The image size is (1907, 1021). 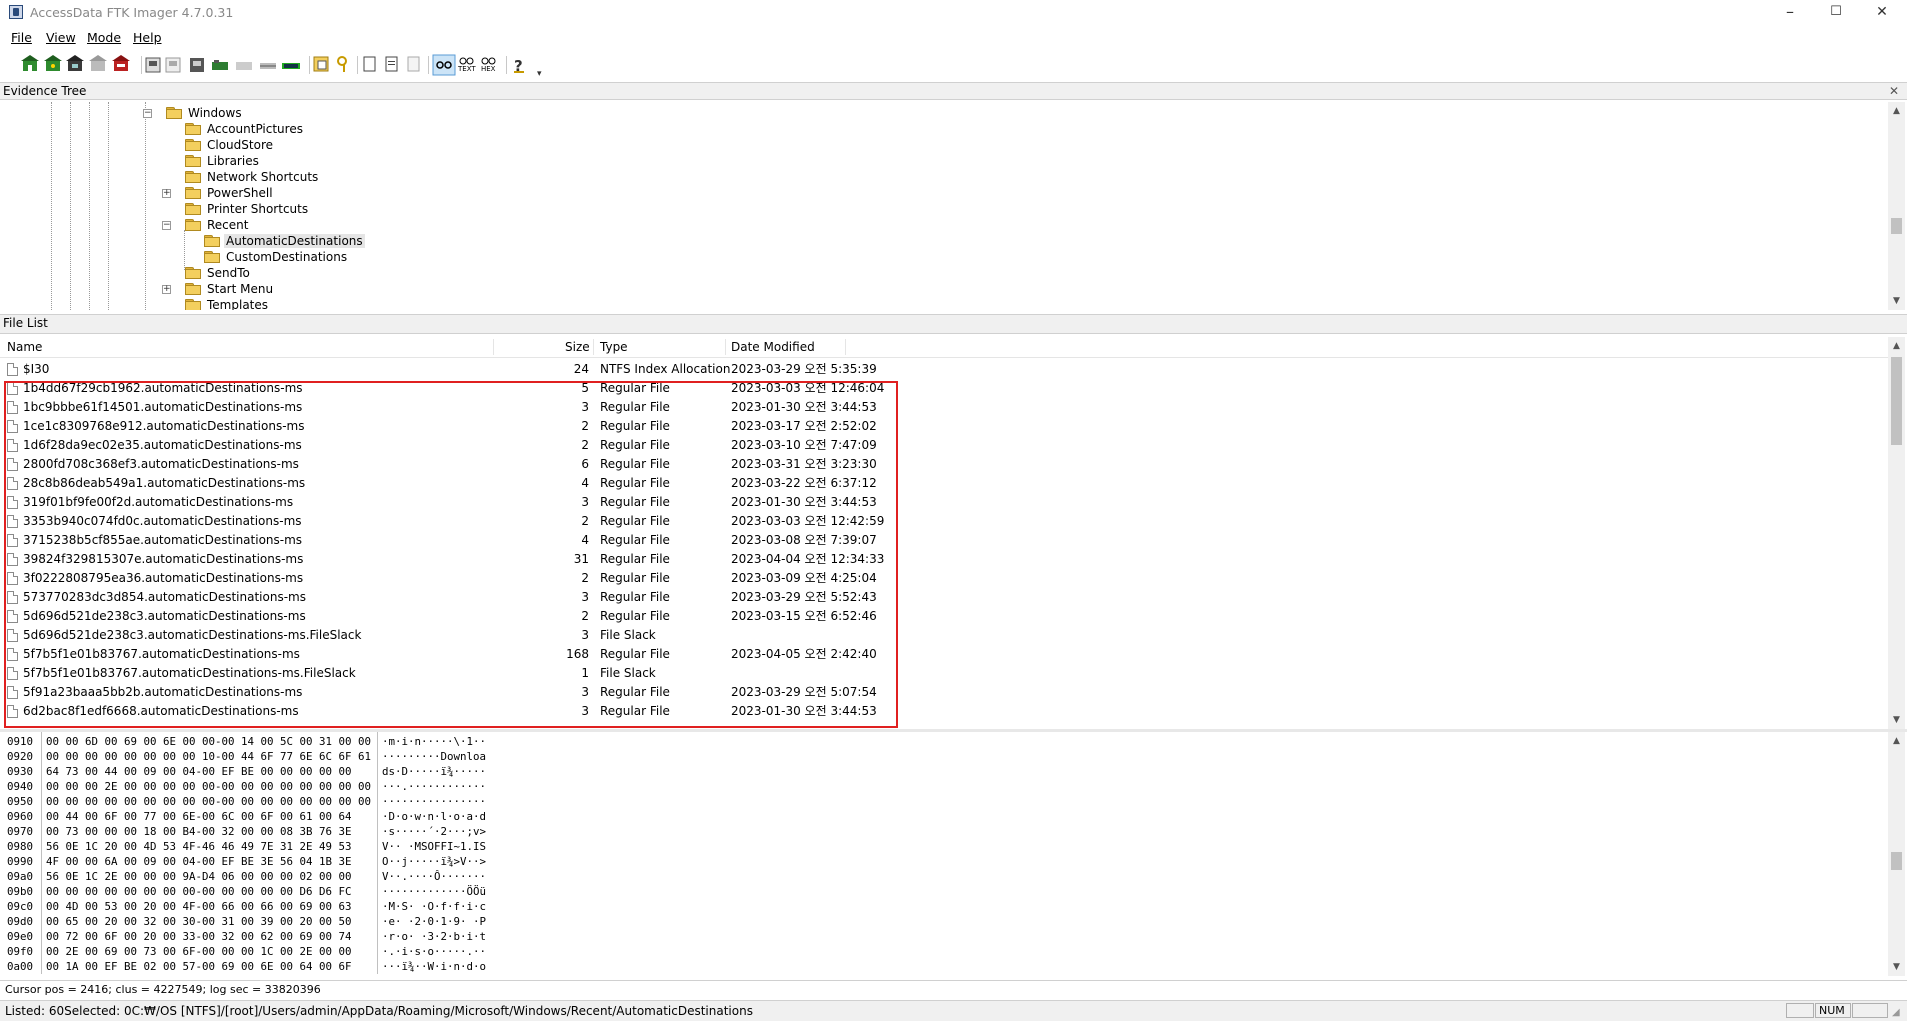 I want to click on tree-node: Templates, so click(x=227, y=303).